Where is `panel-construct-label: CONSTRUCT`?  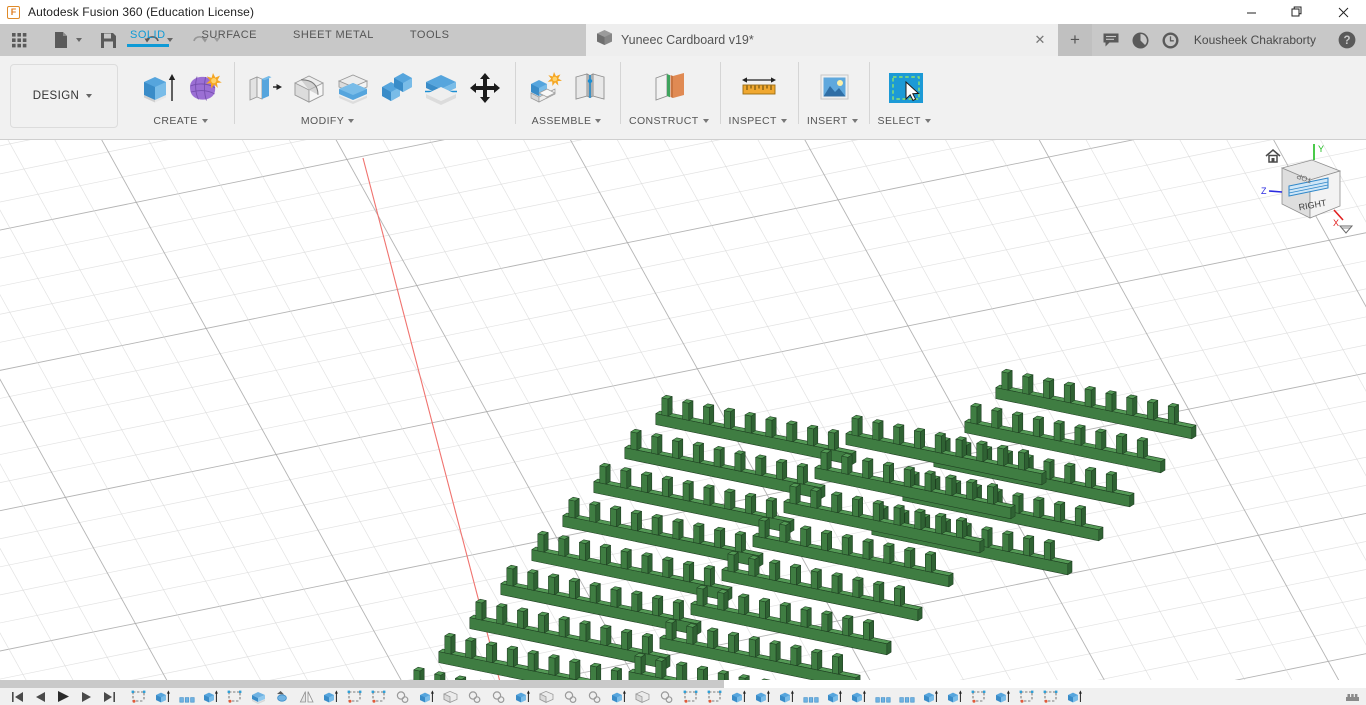 panel-construct-label: CONSTRUCT is located at coordinates (670, 121).